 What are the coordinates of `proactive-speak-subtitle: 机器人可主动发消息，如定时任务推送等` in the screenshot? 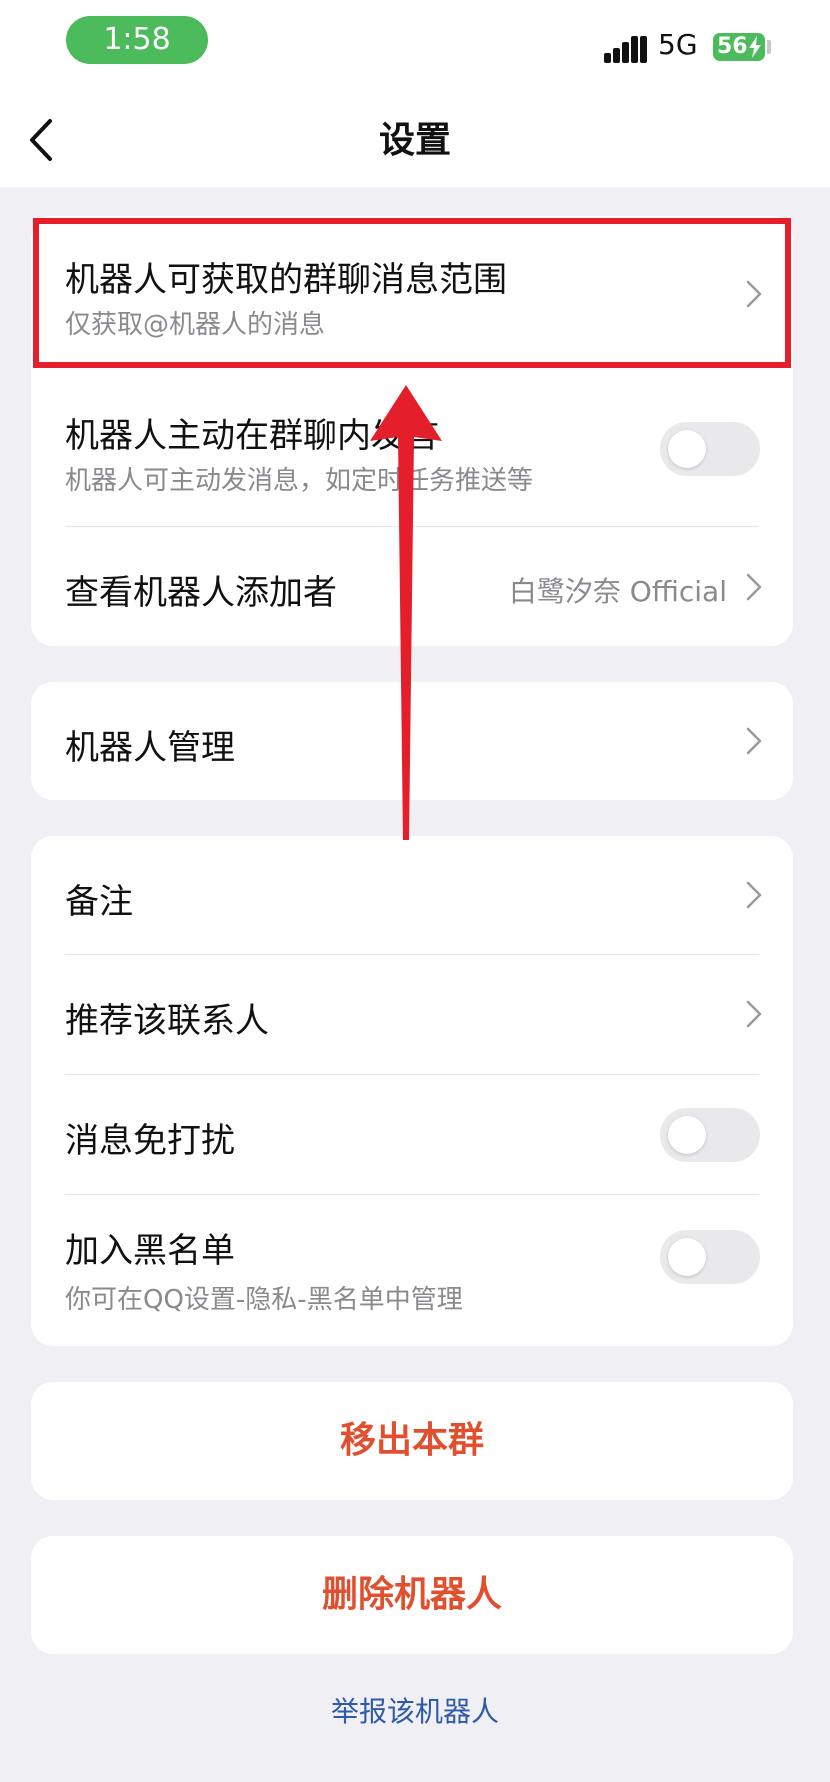 It's located at (299, 481).